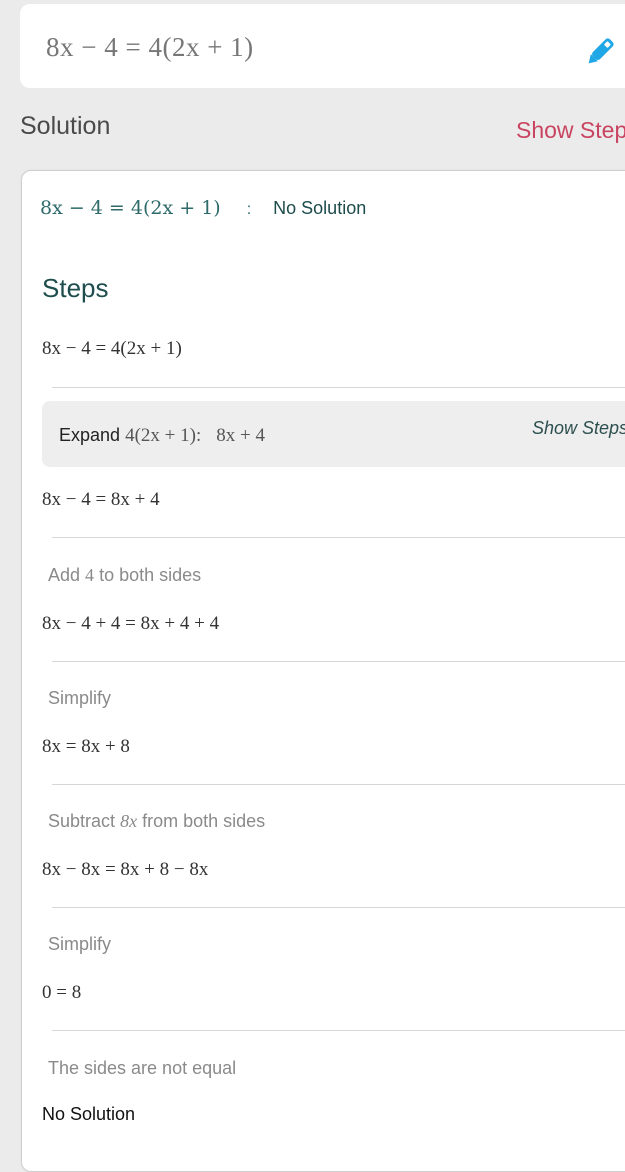 The image size is (625, 1172). What do you see at coordinates (578, 428) in the screenshot?
I see `expand-show-steps-link: Show Steps` at bounding box center [578, 428].